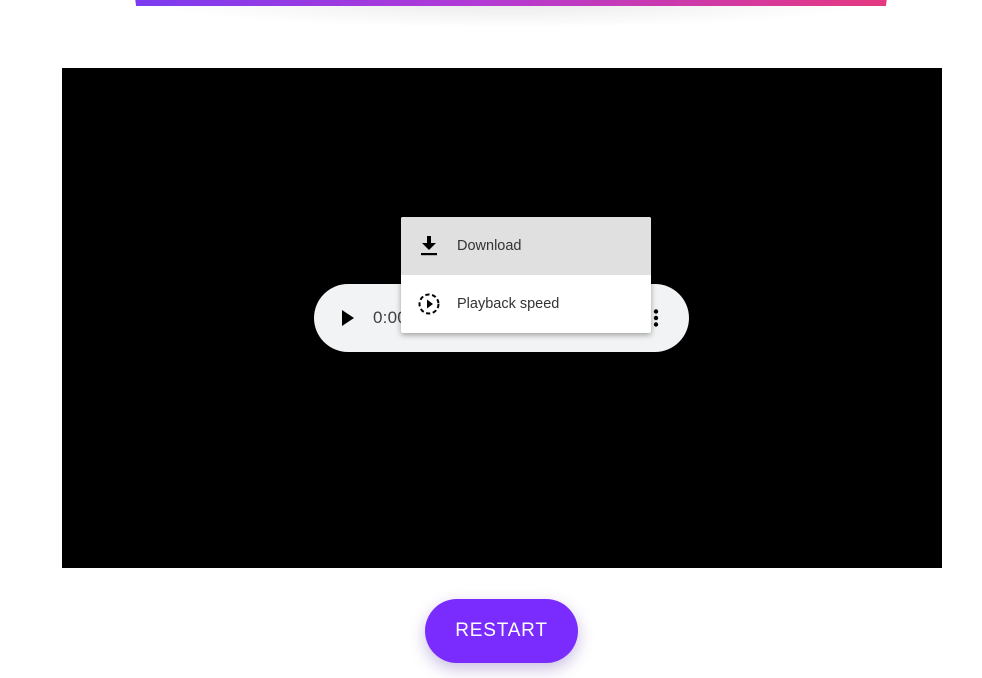  I want to click on play-icon, so click(348, 318).